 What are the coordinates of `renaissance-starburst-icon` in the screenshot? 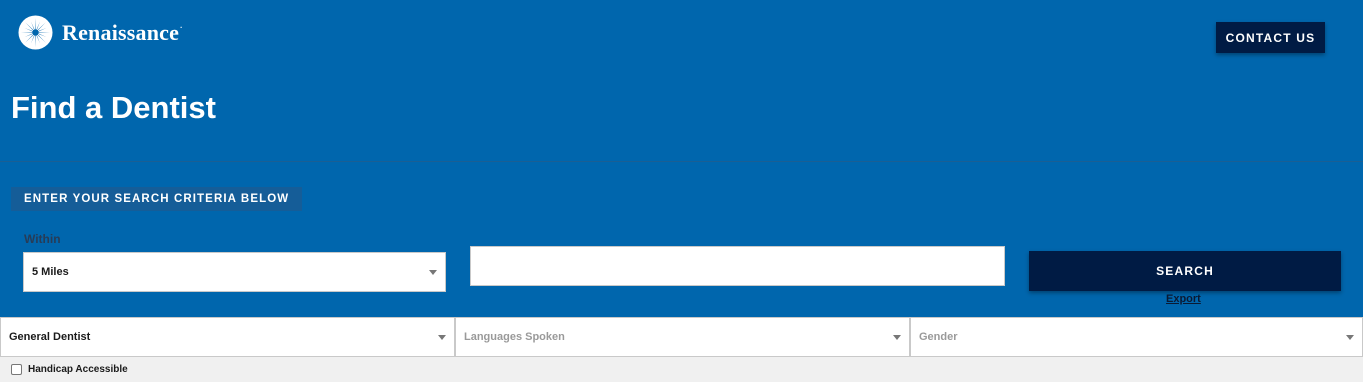 It's located at (35, 32).